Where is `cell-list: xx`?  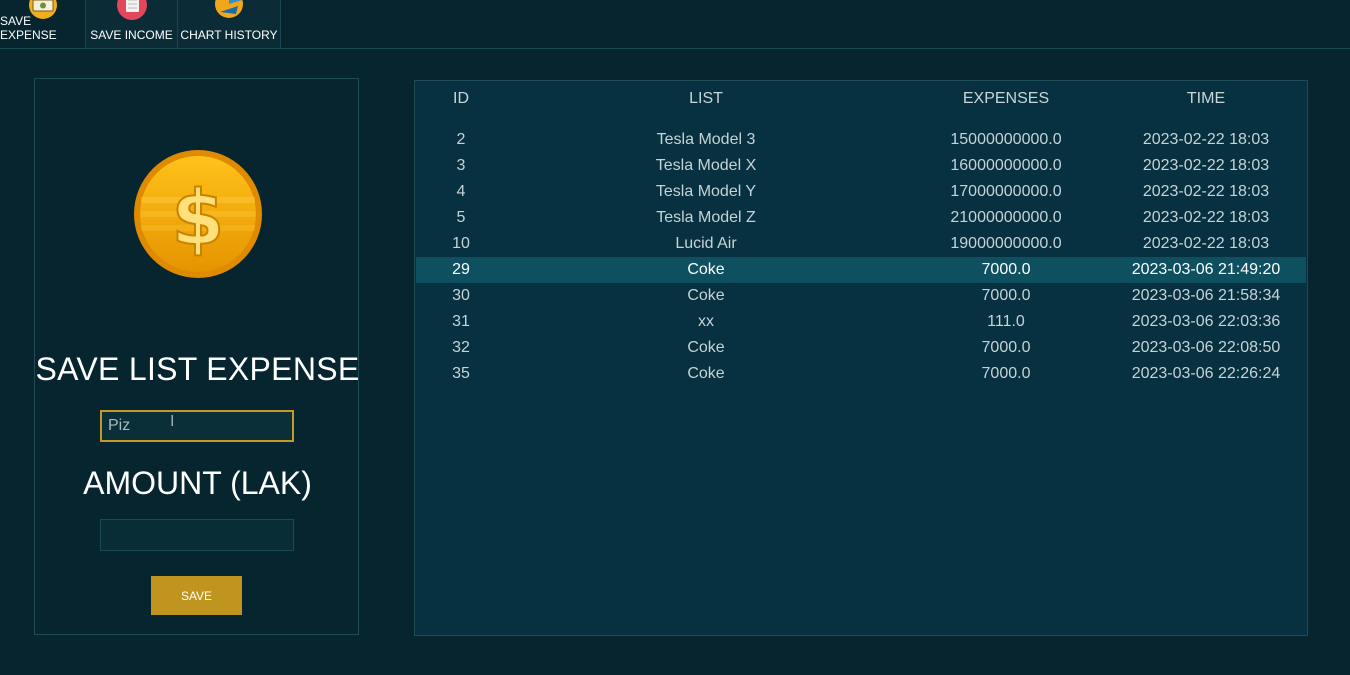 cell-list: xx is located at coordinates (706, 321).